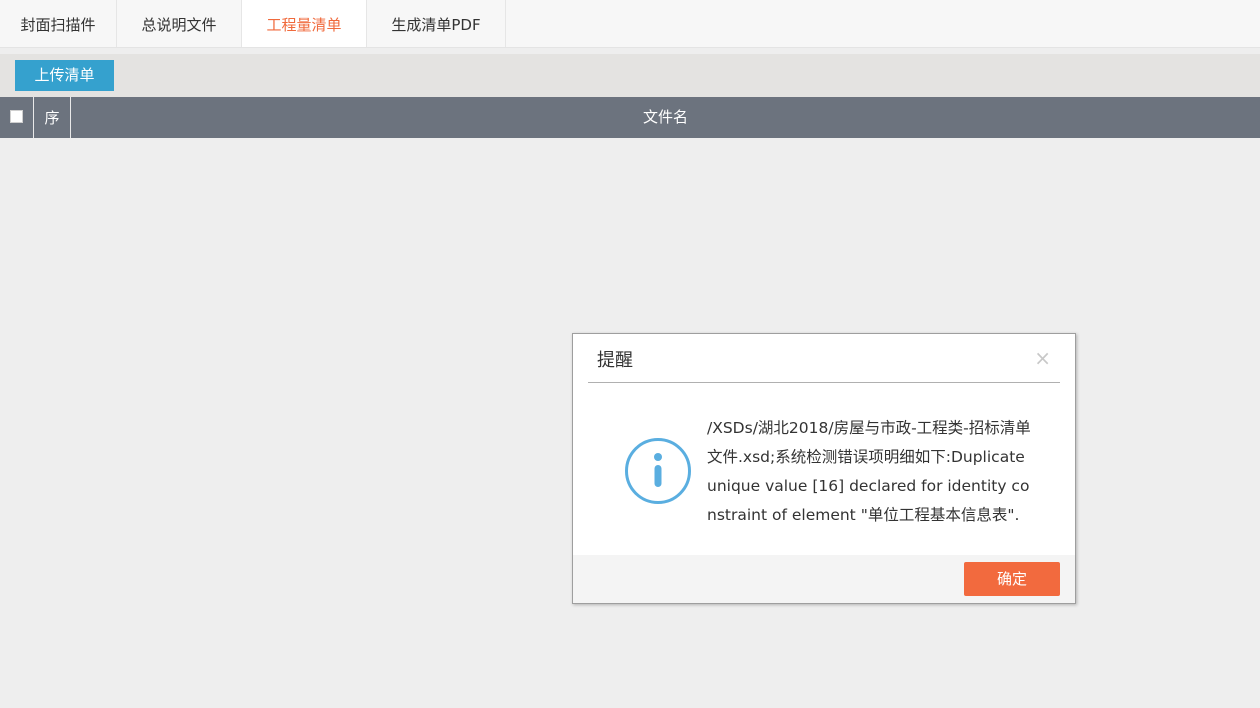  I want to click on column-header-filename: 文件名, so click(665, 117).